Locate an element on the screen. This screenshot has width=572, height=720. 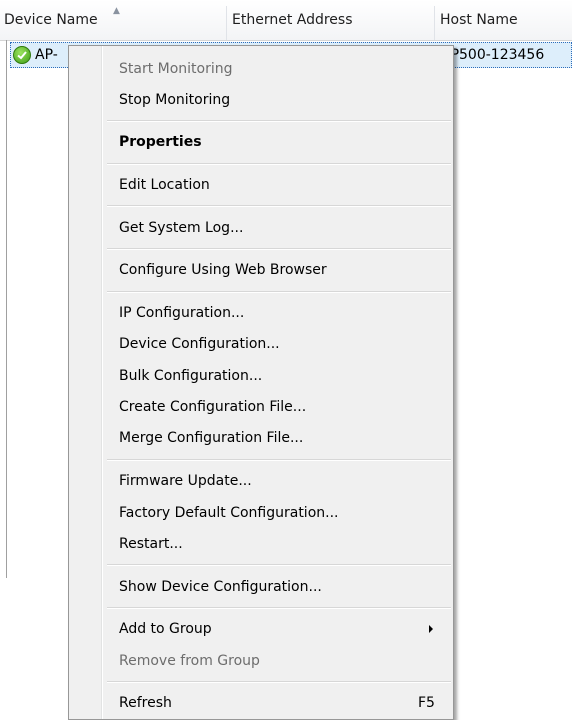
column-header-ethernet-address: Ethernet Address is located at coordinates (331, 20).